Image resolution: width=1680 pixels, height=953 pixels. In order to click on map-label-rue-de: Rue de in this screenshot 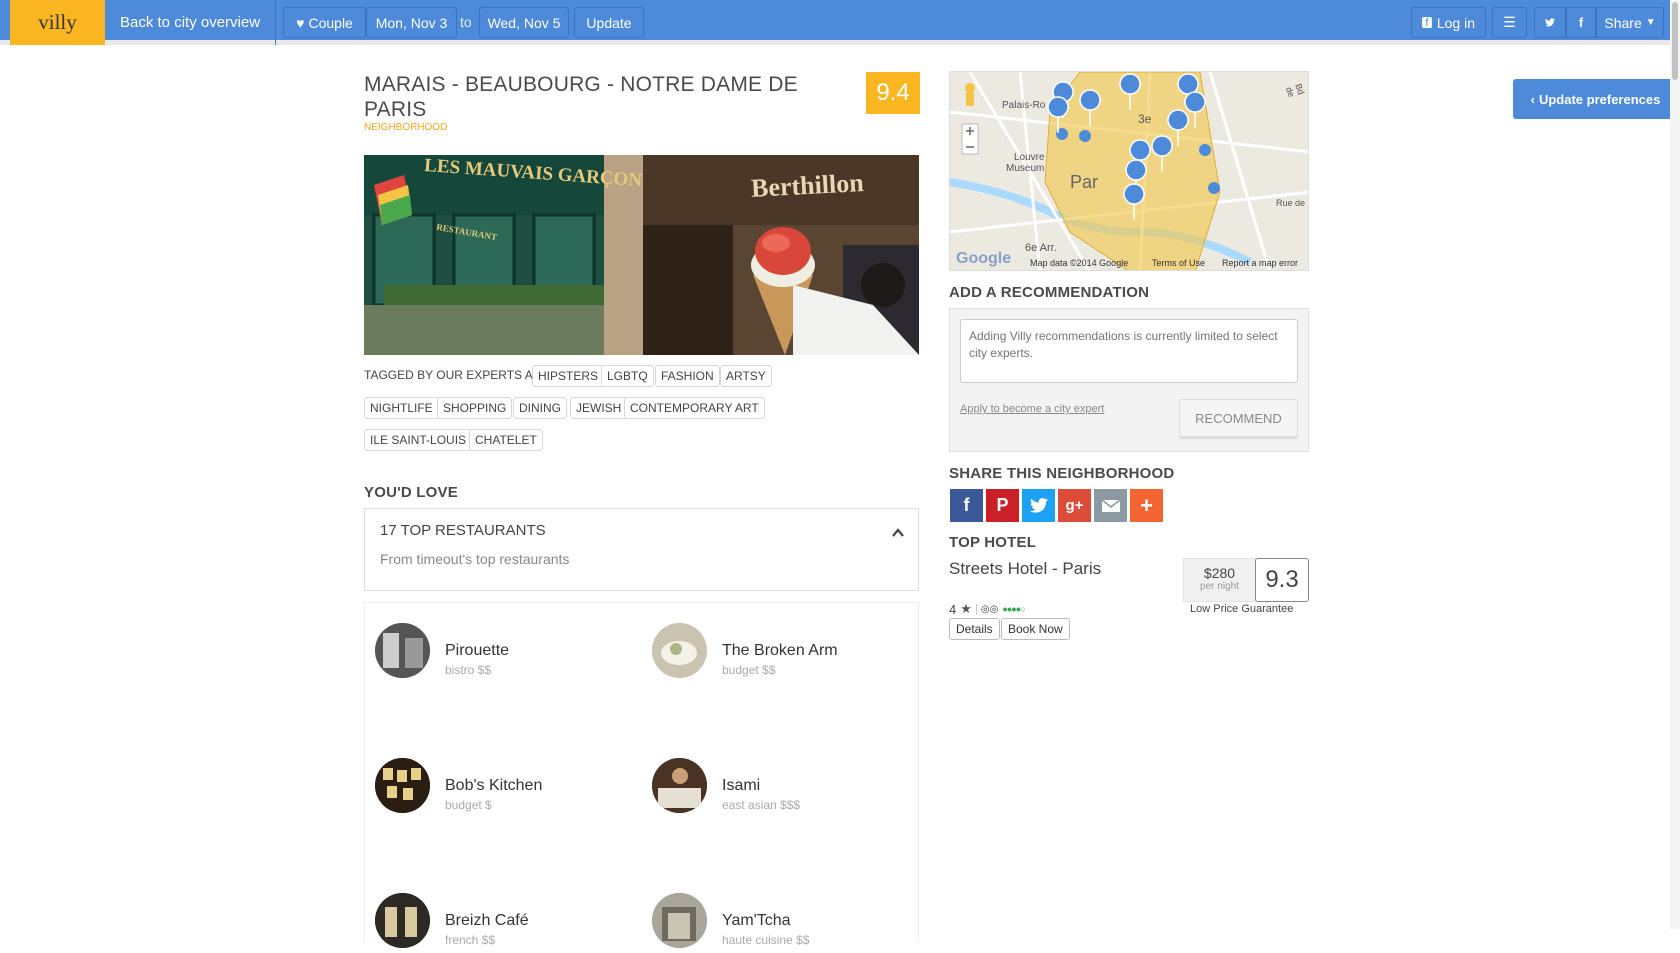, I will do `click(1291, 203)`.